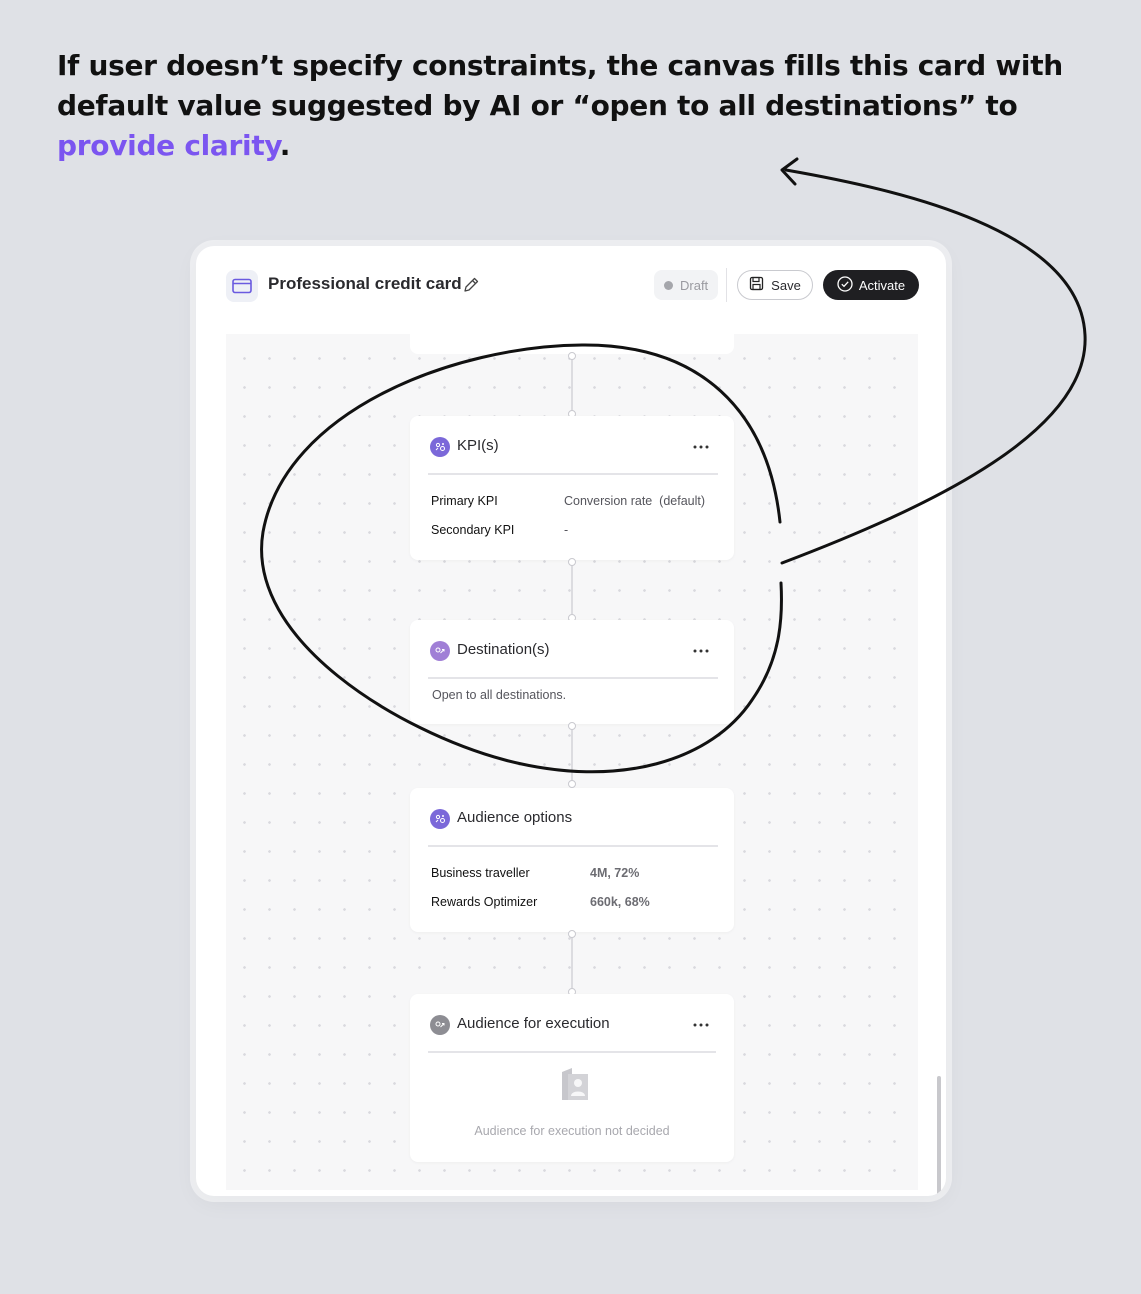 The width and height of the screenshot is (1141, 1294). What do you see at coordinates (694, 285) in the screenshot?
I see `status-label: Draft` at bounding box center [694, 285].